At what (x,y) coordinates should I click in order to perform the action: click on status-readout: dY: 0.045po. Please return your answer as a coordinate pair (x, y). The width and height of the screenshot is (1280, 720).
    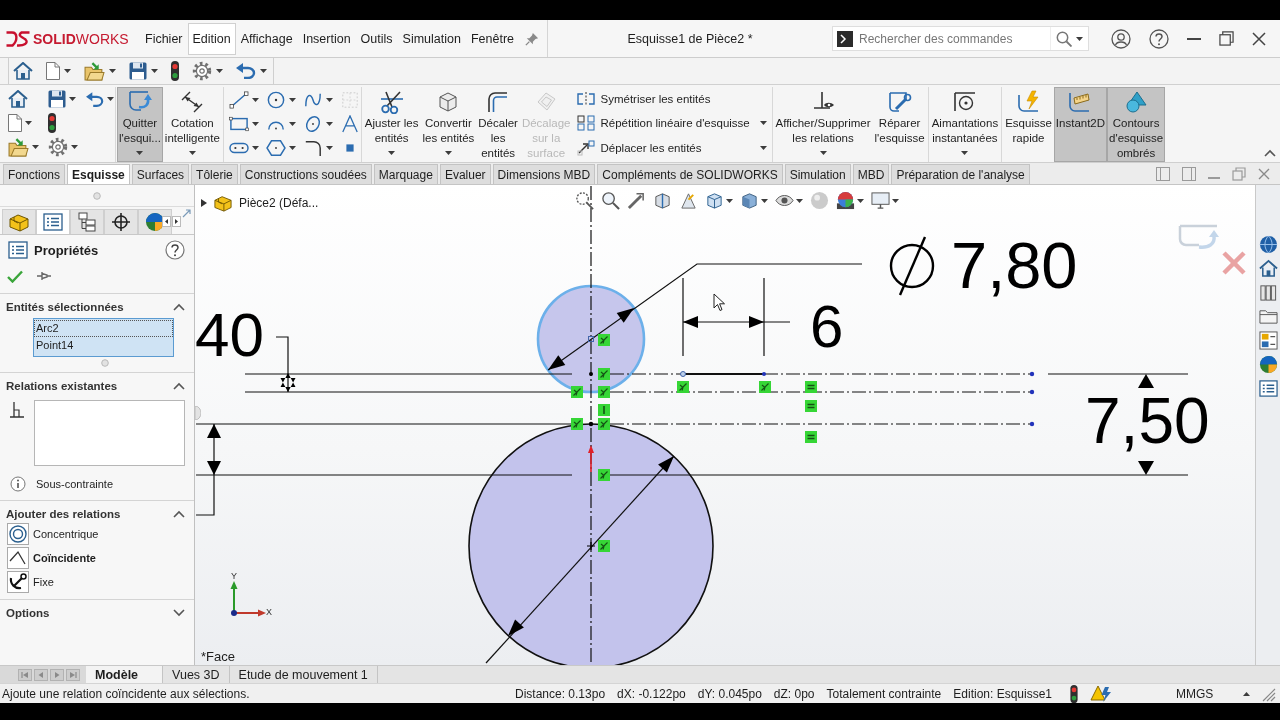
    Looking at the image, I should click on (729, 693).